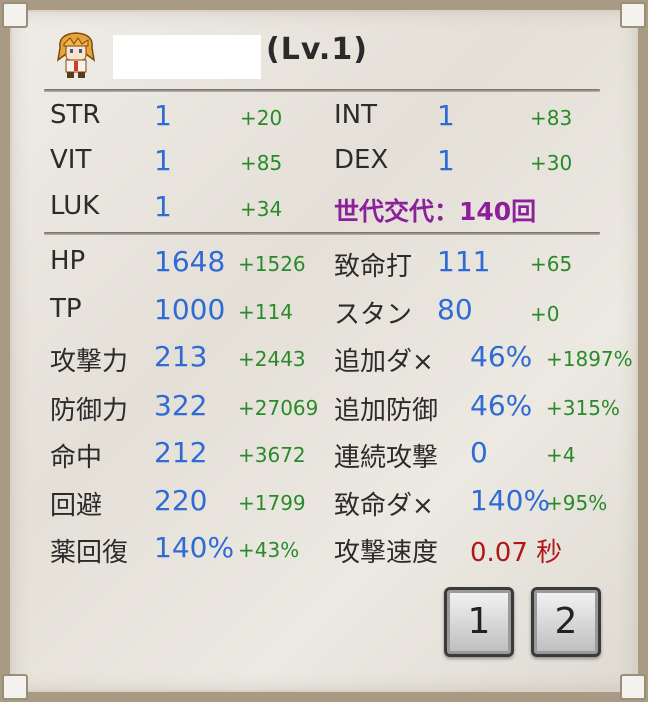 The width and height of the screenshot is (648, 702). Describe the element at coordinates (75, 206) in the screenshot. I see `stat-label-luk: LUK` at that location.